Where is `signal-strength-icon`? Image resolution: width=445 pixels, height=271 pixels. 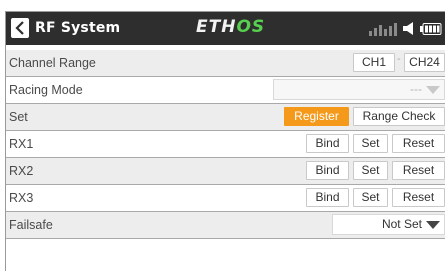 signal-strength-icon is located at coordinates (383, 29).